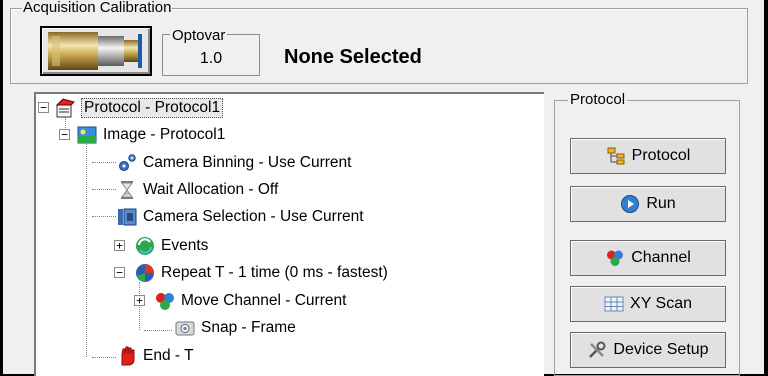 Image resolution: width=768 pixels, height=376 pixels. I want to click on tree-item-label: Move Channel - Current, so click(264, 300).